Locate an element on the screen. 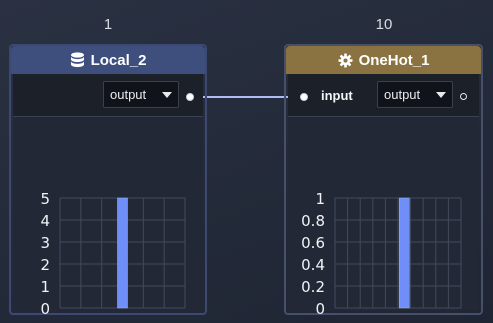 Image resolution: width=493 pixels, height=323 pixels. y-tick-label: 0.6 is located at coordinates (313, 243).